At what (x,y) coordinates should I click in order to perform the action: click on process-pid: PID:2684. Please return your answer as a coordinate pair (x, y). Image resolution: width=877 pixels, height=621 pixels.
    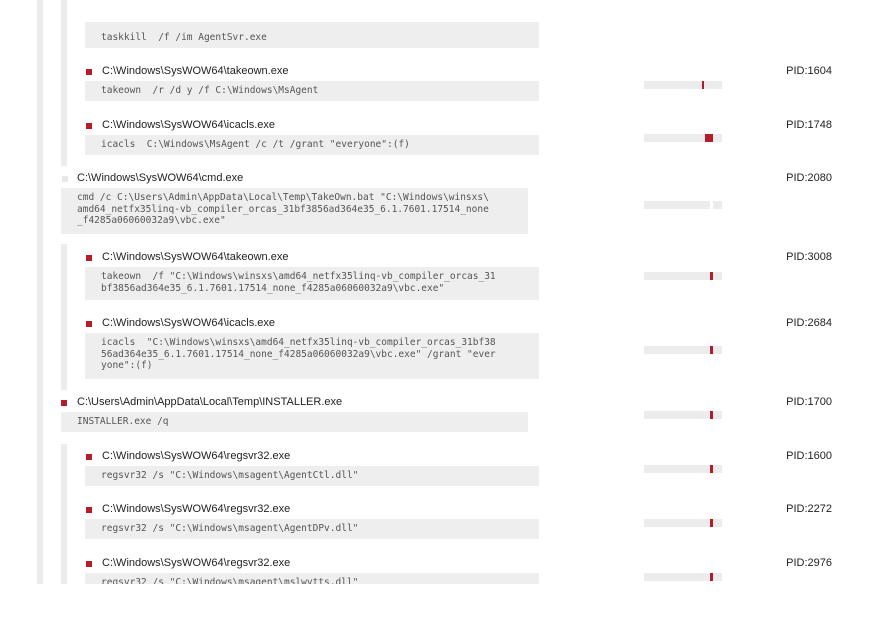
    Looking at the image, I should click on (809, 323).